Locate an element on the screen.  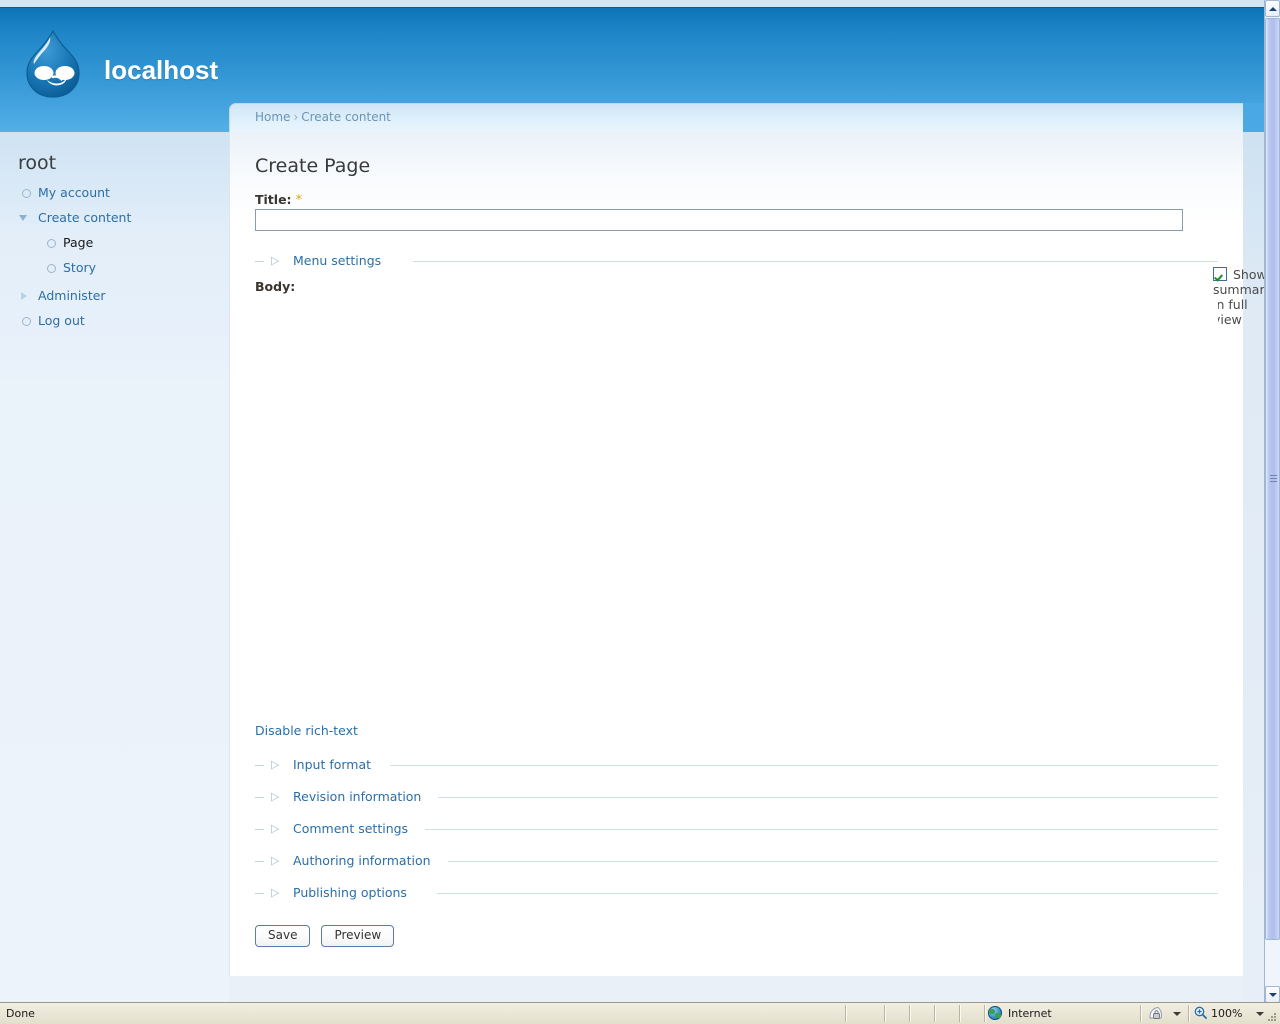
browser-status-bar: Done Internet 100% is located at coordinates (640, 1013).